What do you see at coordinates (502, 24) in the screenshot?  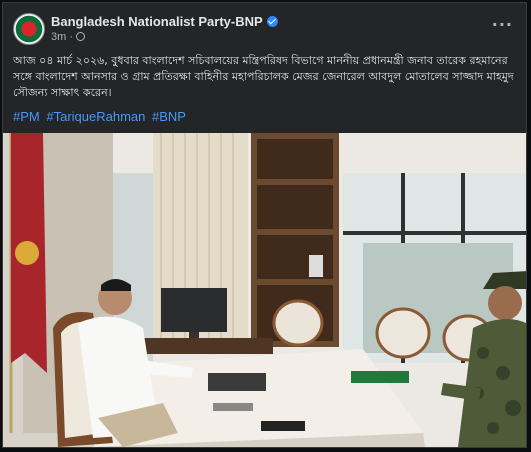 I see `more-options-button: ···` at bounding box center [502, 24].